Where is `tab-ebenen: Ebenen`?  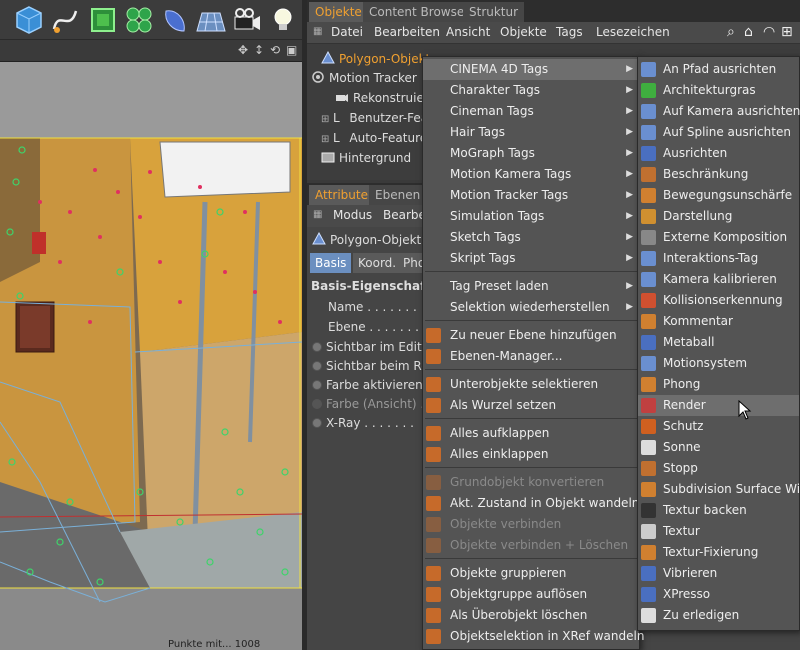 tab-ebenen: Ebenen is located at coordinates (398, 195).